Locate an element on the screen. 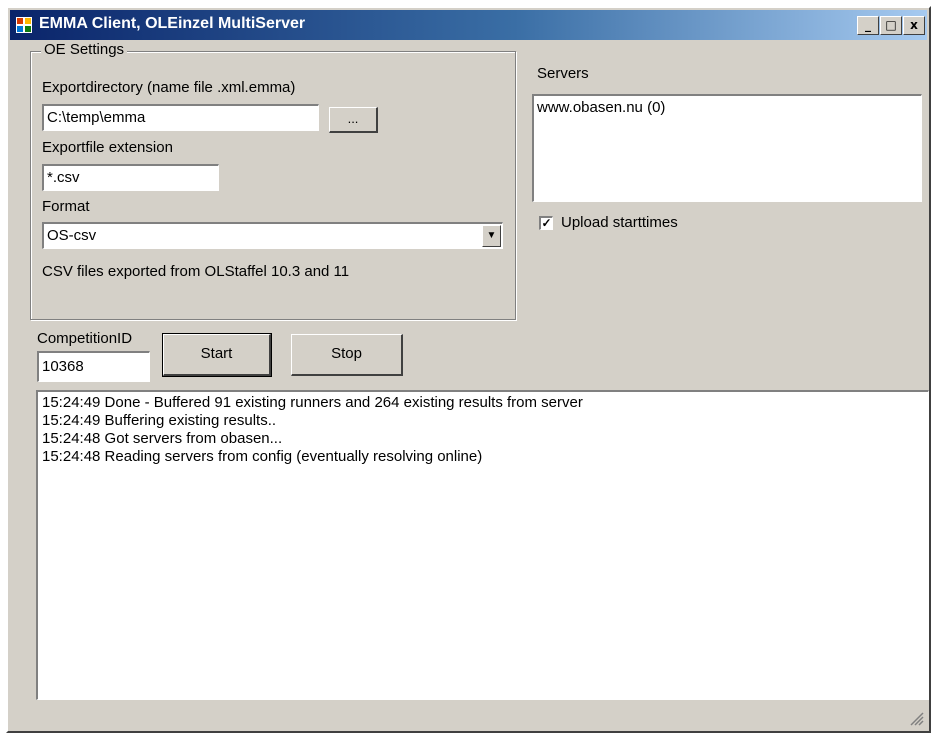 The width and height of the screenshot is (937, 738). window-title: EMMA Client, OLEinzel MultiServer is located at coordinates (172, 23).